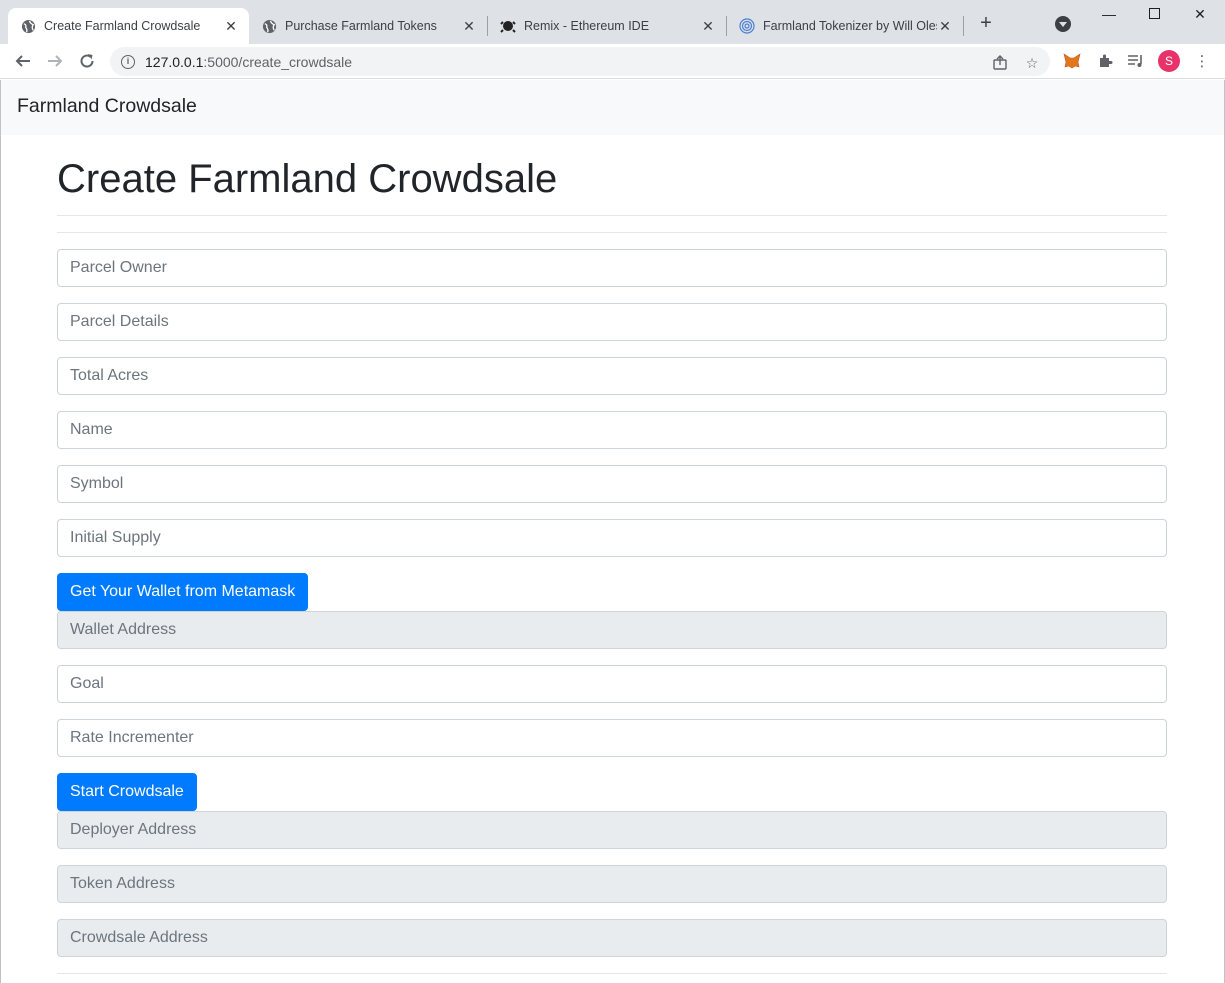 The height and width of the screenshot is (983, 1225). What do you see at coordinates (612, 322) in the screenshot?
I see `parcel-details-input` at bounding box center [612, 322].